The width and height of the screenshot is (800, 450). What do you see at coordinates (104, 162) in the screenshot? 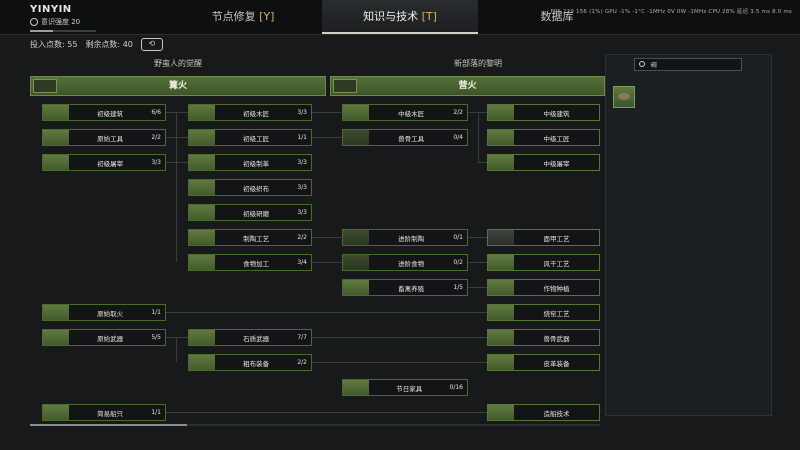
I see `tech-node: 初级屠宰 3/3` at bounding box center [104, 162].